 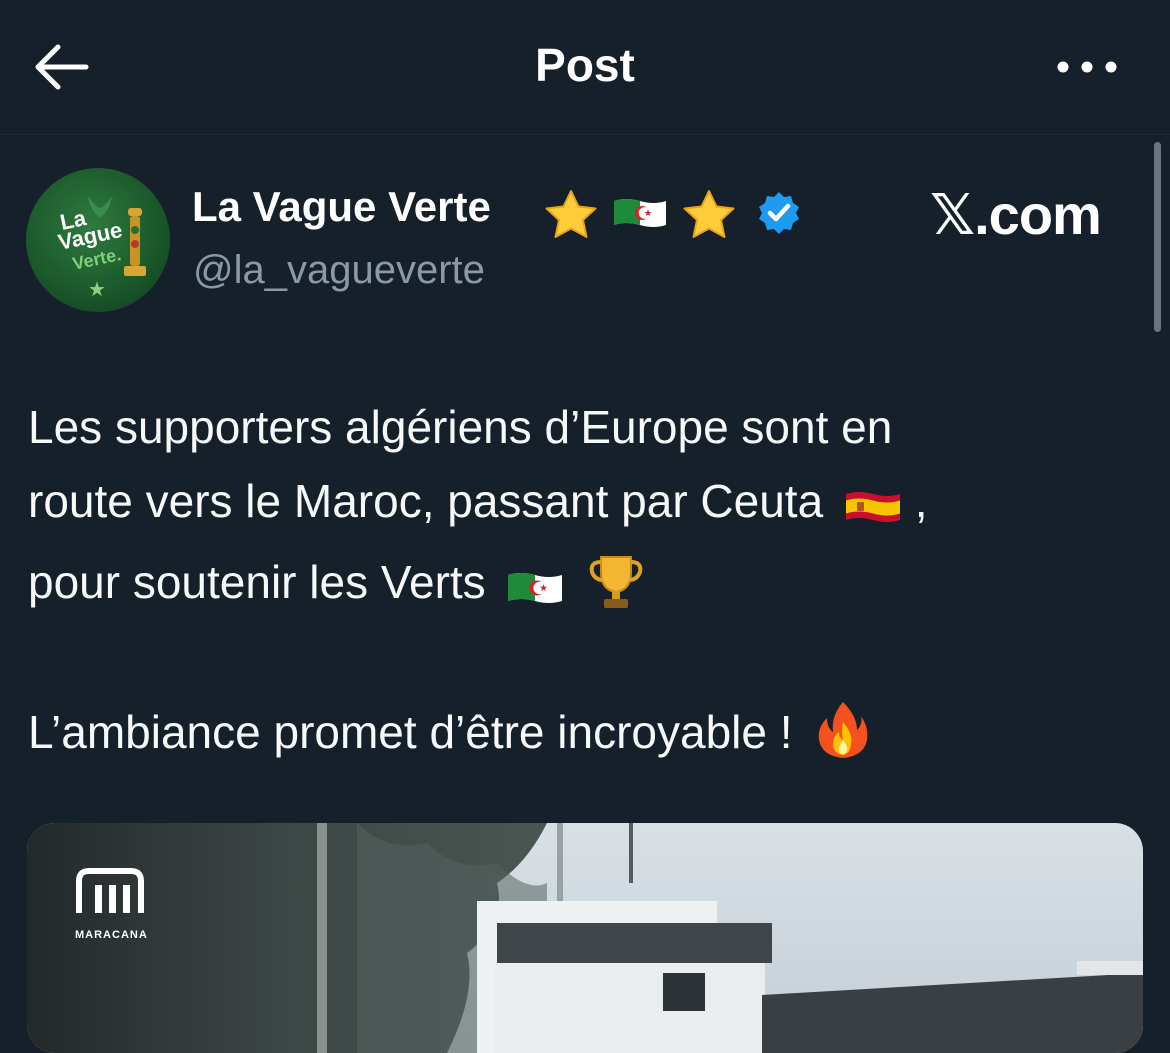 What do you see at coordinates (257, 582) in the screenshot?
I see `post-text-segment: pour soutenir les Verts` at bounding box center [257, 582].